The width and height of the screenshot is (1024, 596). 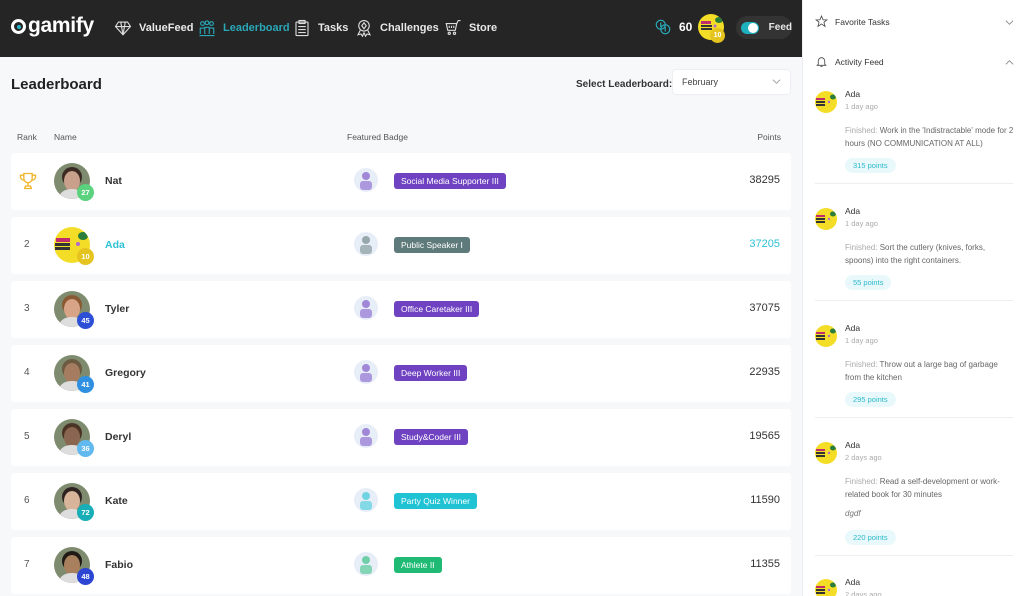 What do you see at coordinates (27, 436) in the screenshot?
I see `rank-number: 5` at bounding box center [27, 436].